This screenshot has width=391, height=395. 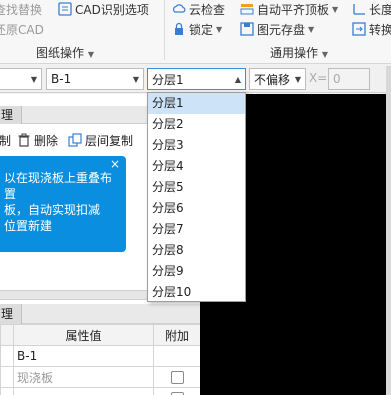 I want to click on tab-manage: 理, so click(x=11, y=115).